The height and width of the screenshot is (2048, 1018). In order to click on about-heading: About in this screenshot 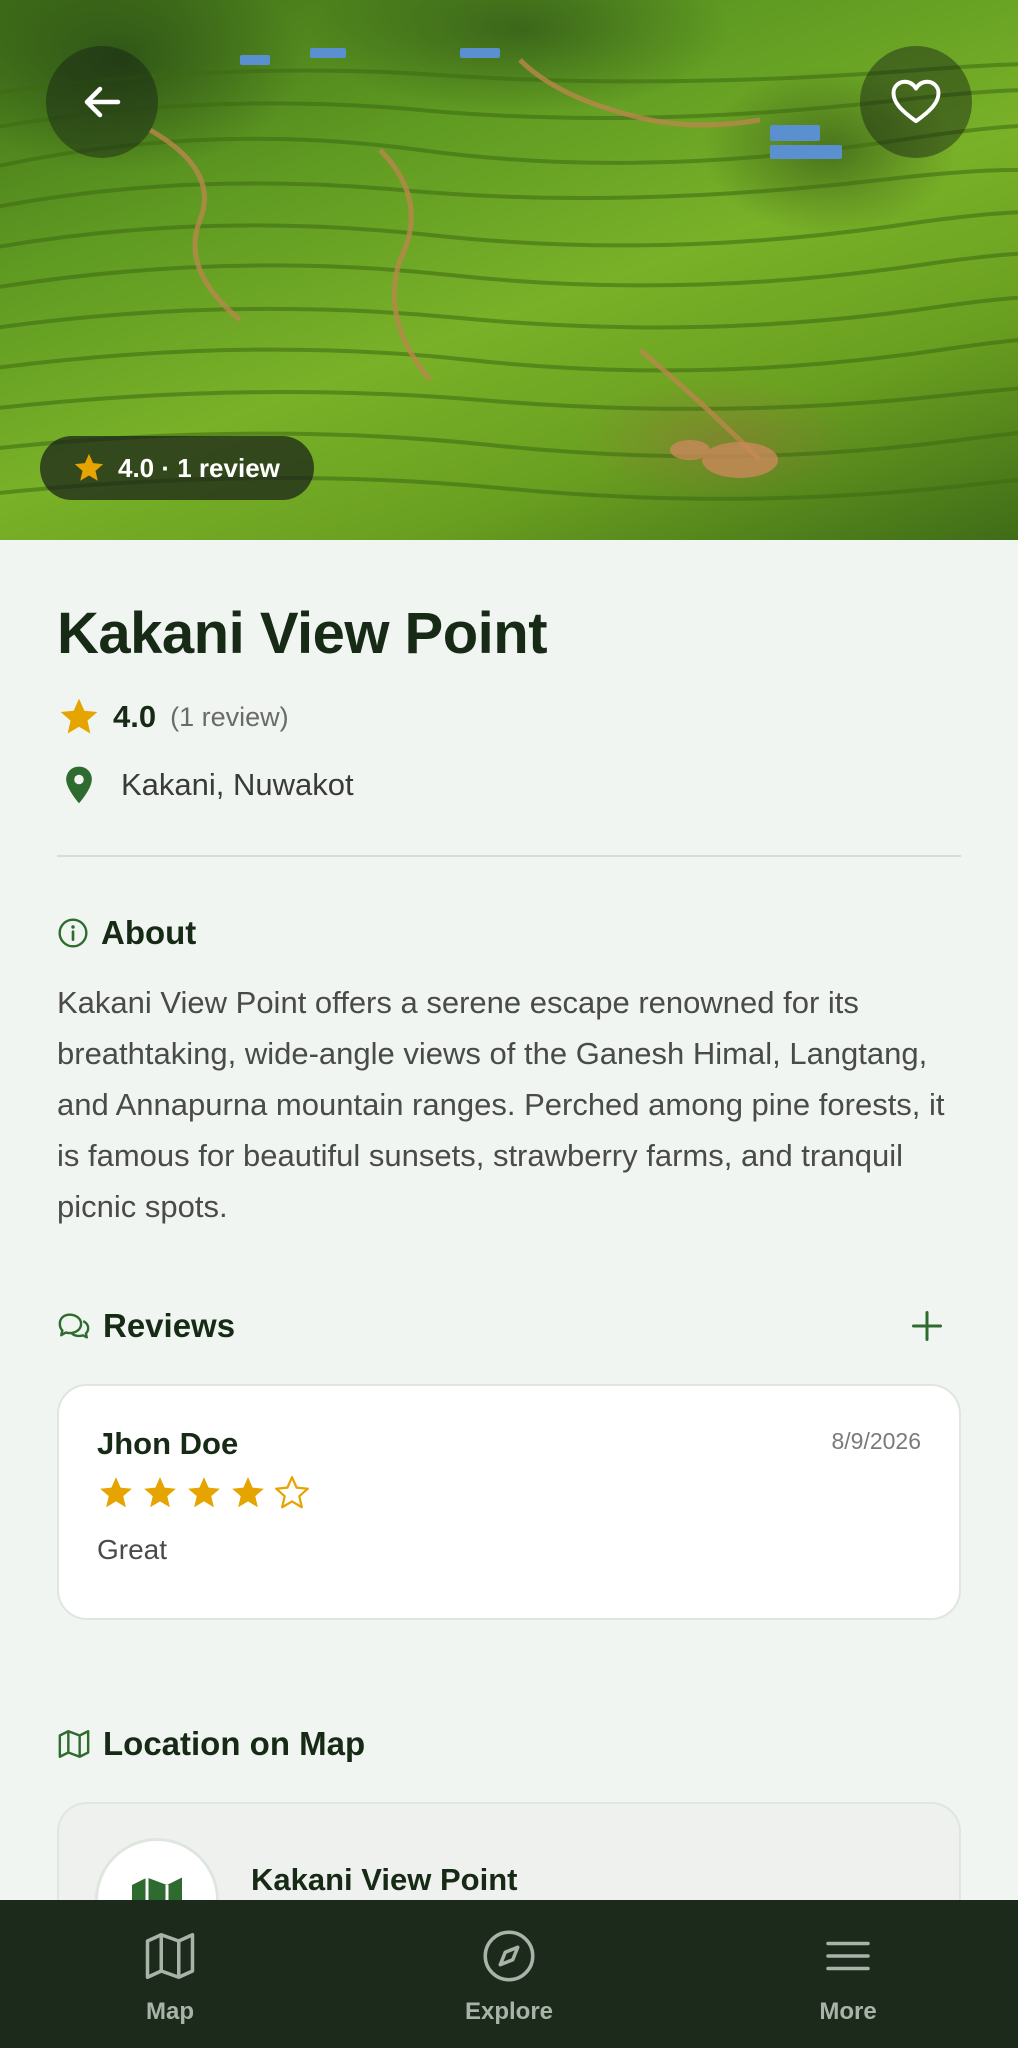, I will do `click(149, 932)`.